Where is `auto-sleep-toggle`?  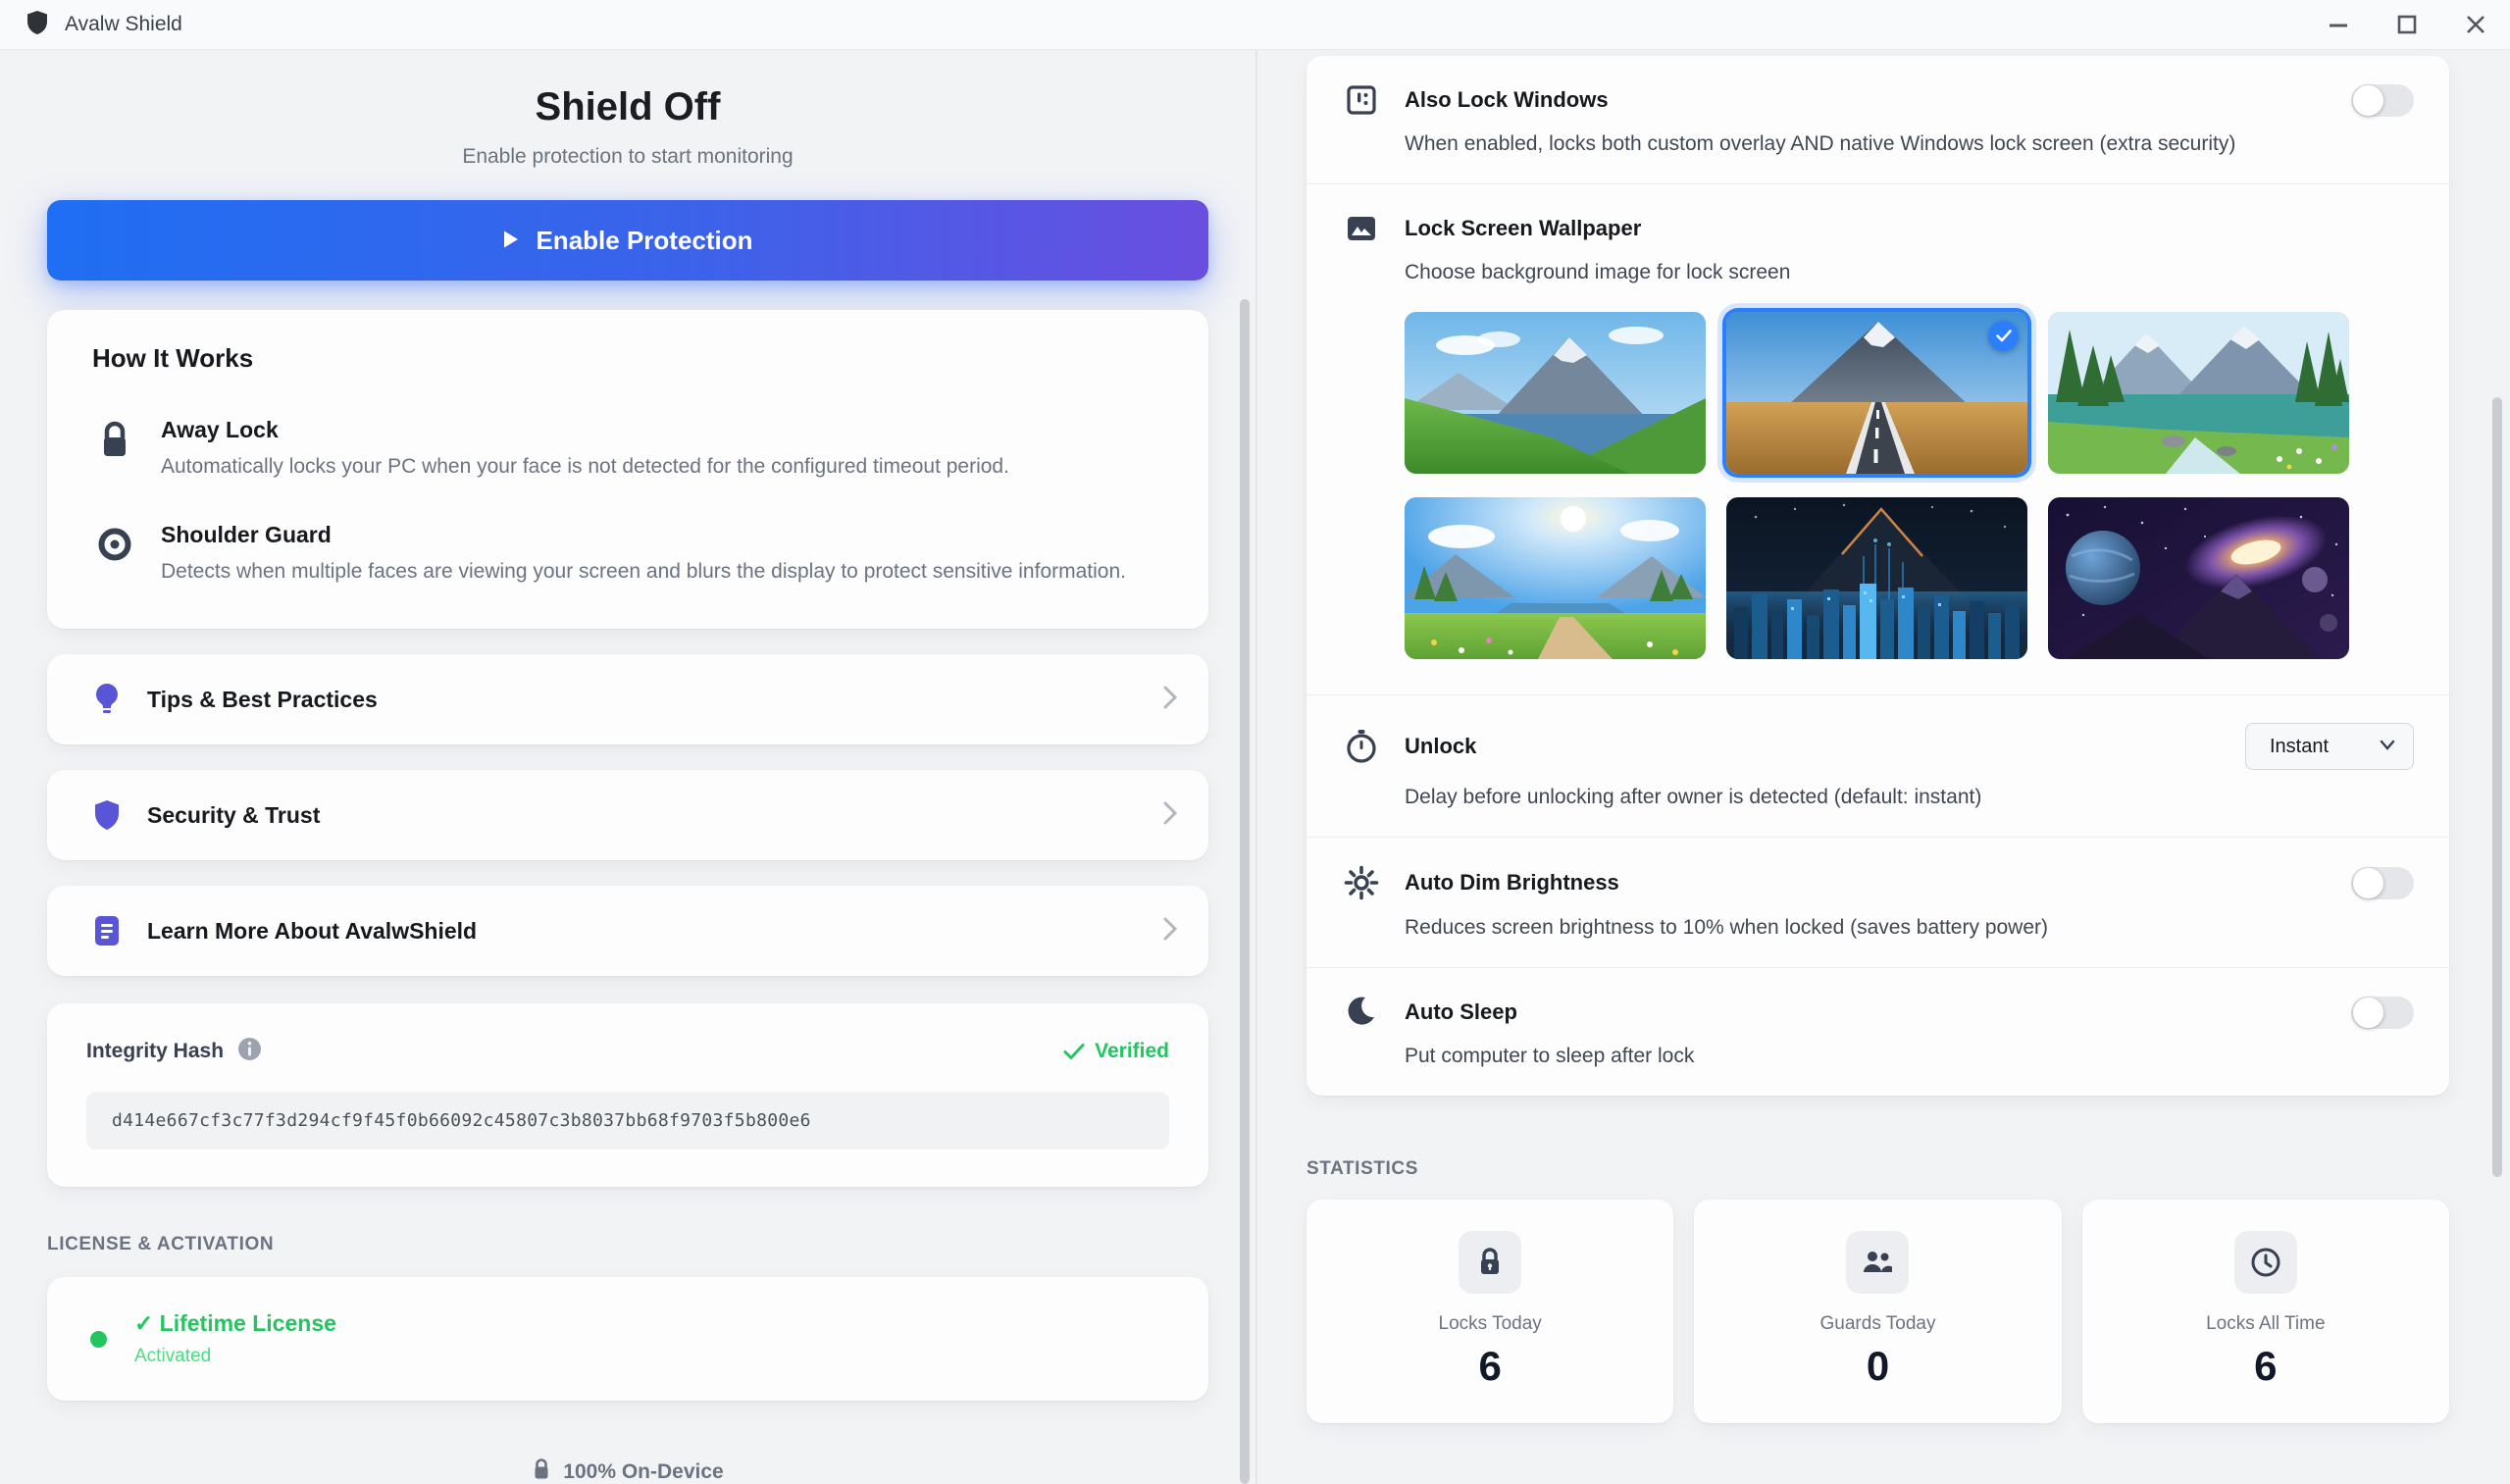 auto-sleep-toggle is located at coordinates (2382, 1012).